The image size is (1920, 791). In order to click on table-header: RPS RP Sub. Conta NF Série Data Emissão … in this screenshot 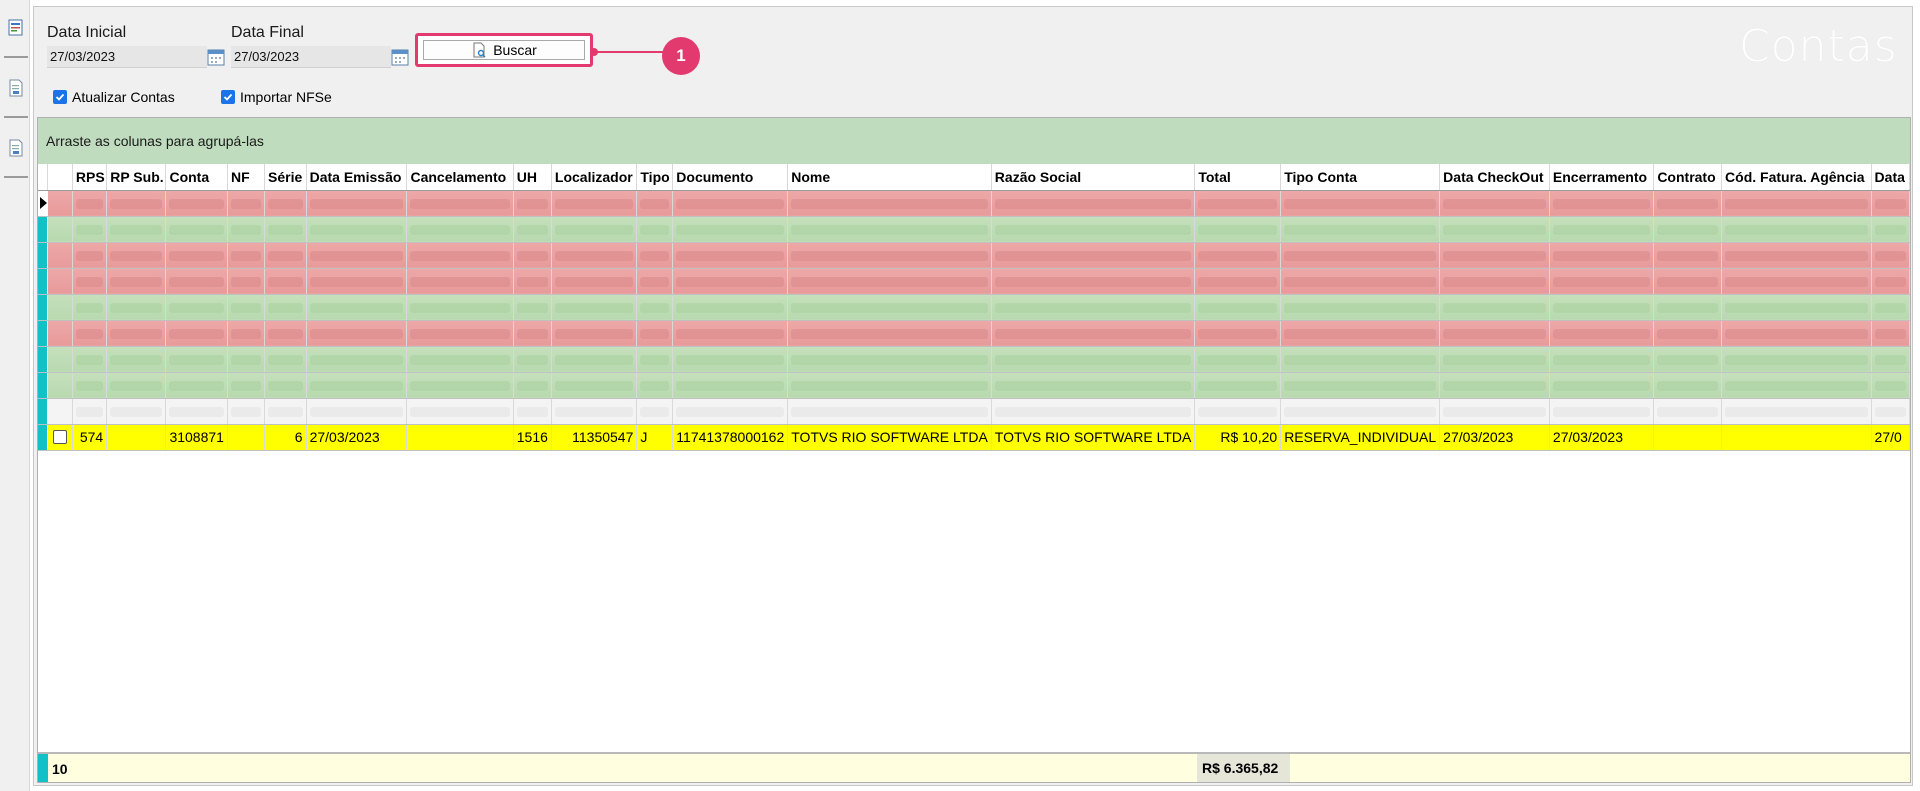, I will do `click(974, 177)`.